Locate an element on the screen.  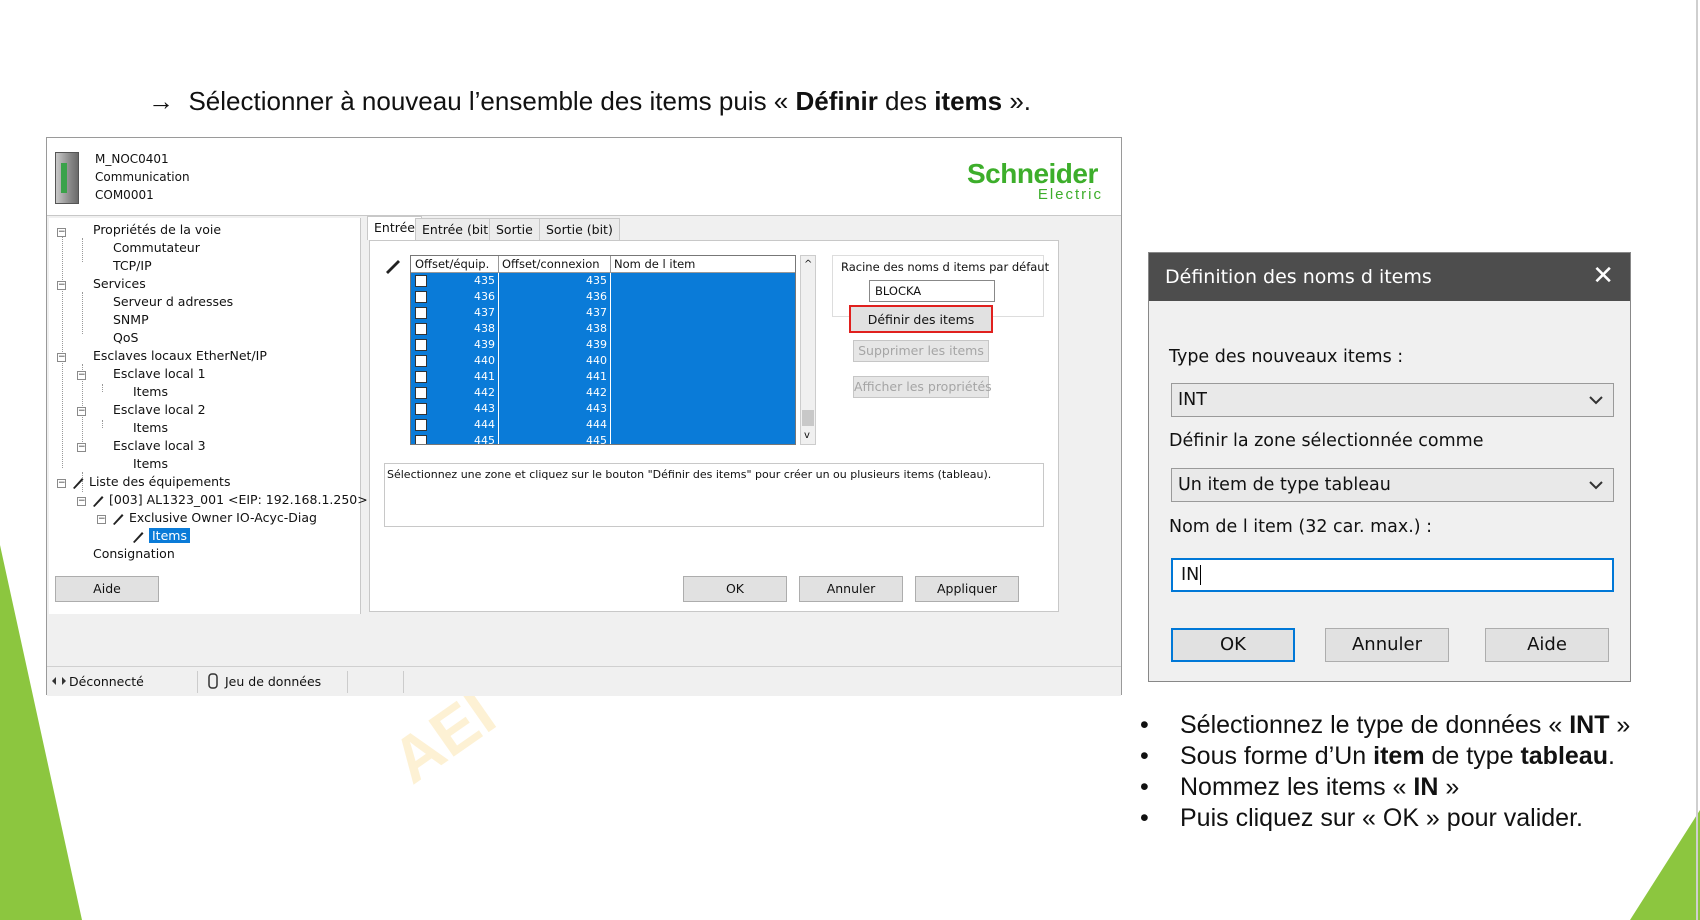
item-name-input: IN is located at coordinates (1392, 575).